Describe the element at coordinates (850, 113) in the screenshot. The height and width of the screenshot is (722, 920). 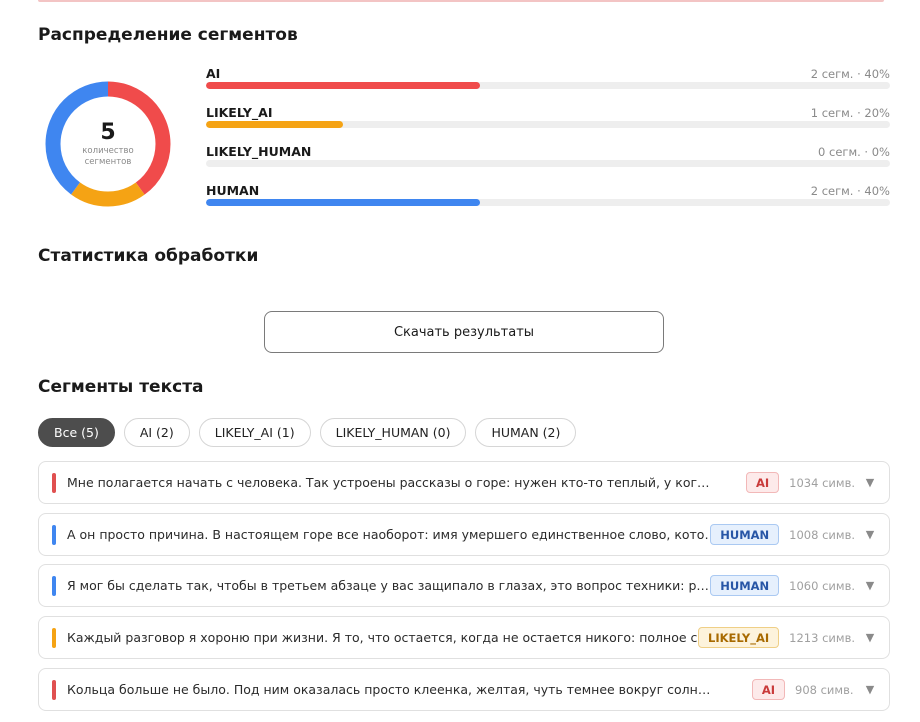
I see `distribution-meta: 1 сегм. · 20%` at that location.